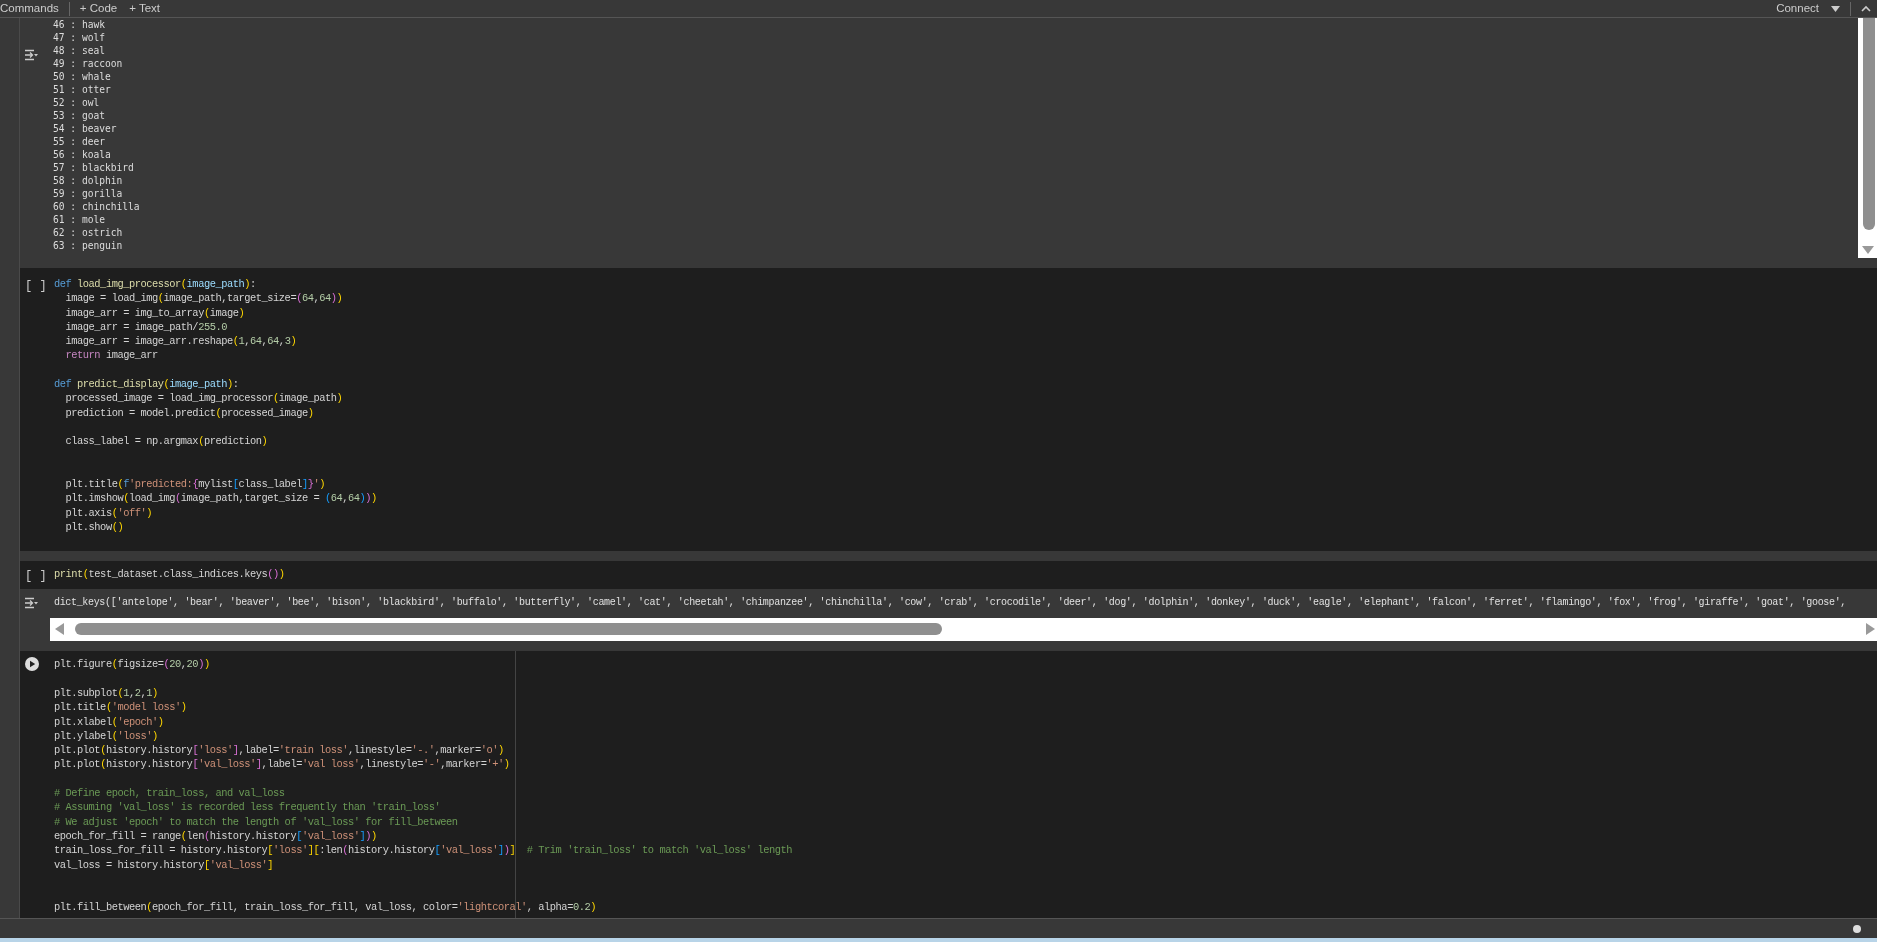 The height and width of the screenshot is (942, 1877). I want to click on connect-button: Connect, so click(1797, 8).